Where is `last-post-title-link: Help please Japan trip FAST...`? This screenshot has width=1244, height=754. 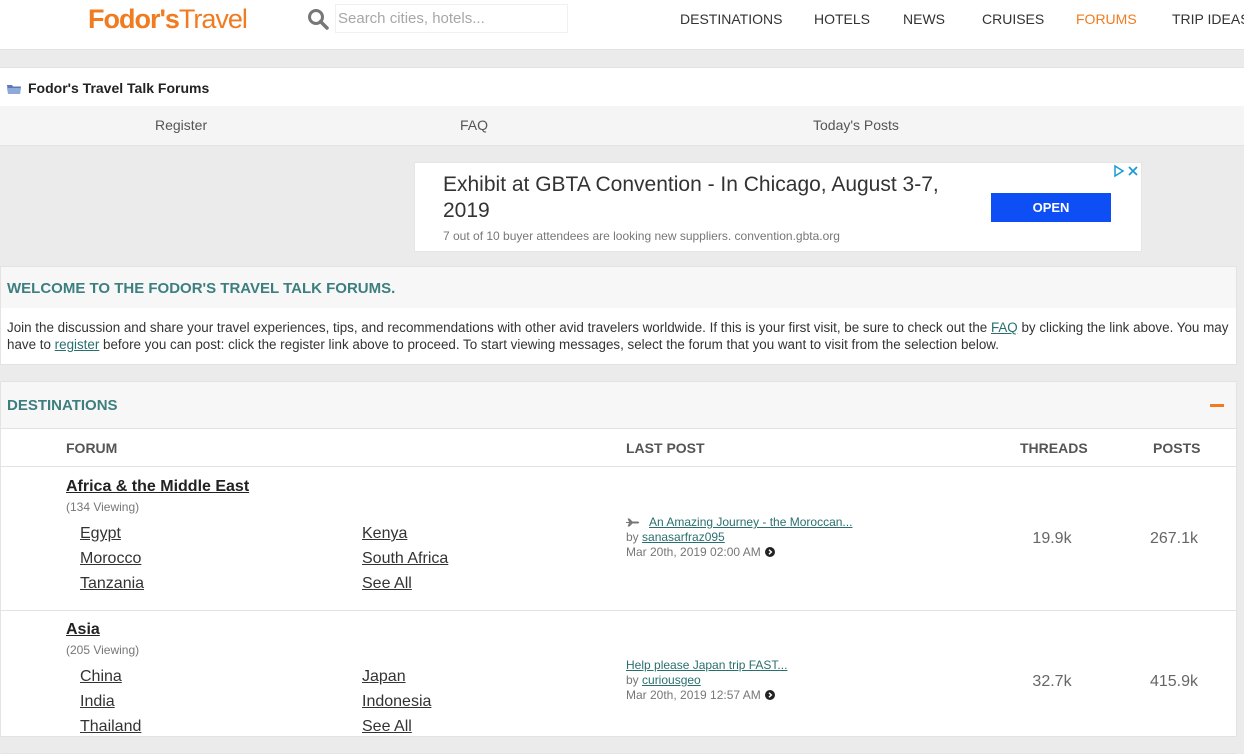 last-post-title-link: Help please Japan trip FAST... is located at coordinates (706, 665).